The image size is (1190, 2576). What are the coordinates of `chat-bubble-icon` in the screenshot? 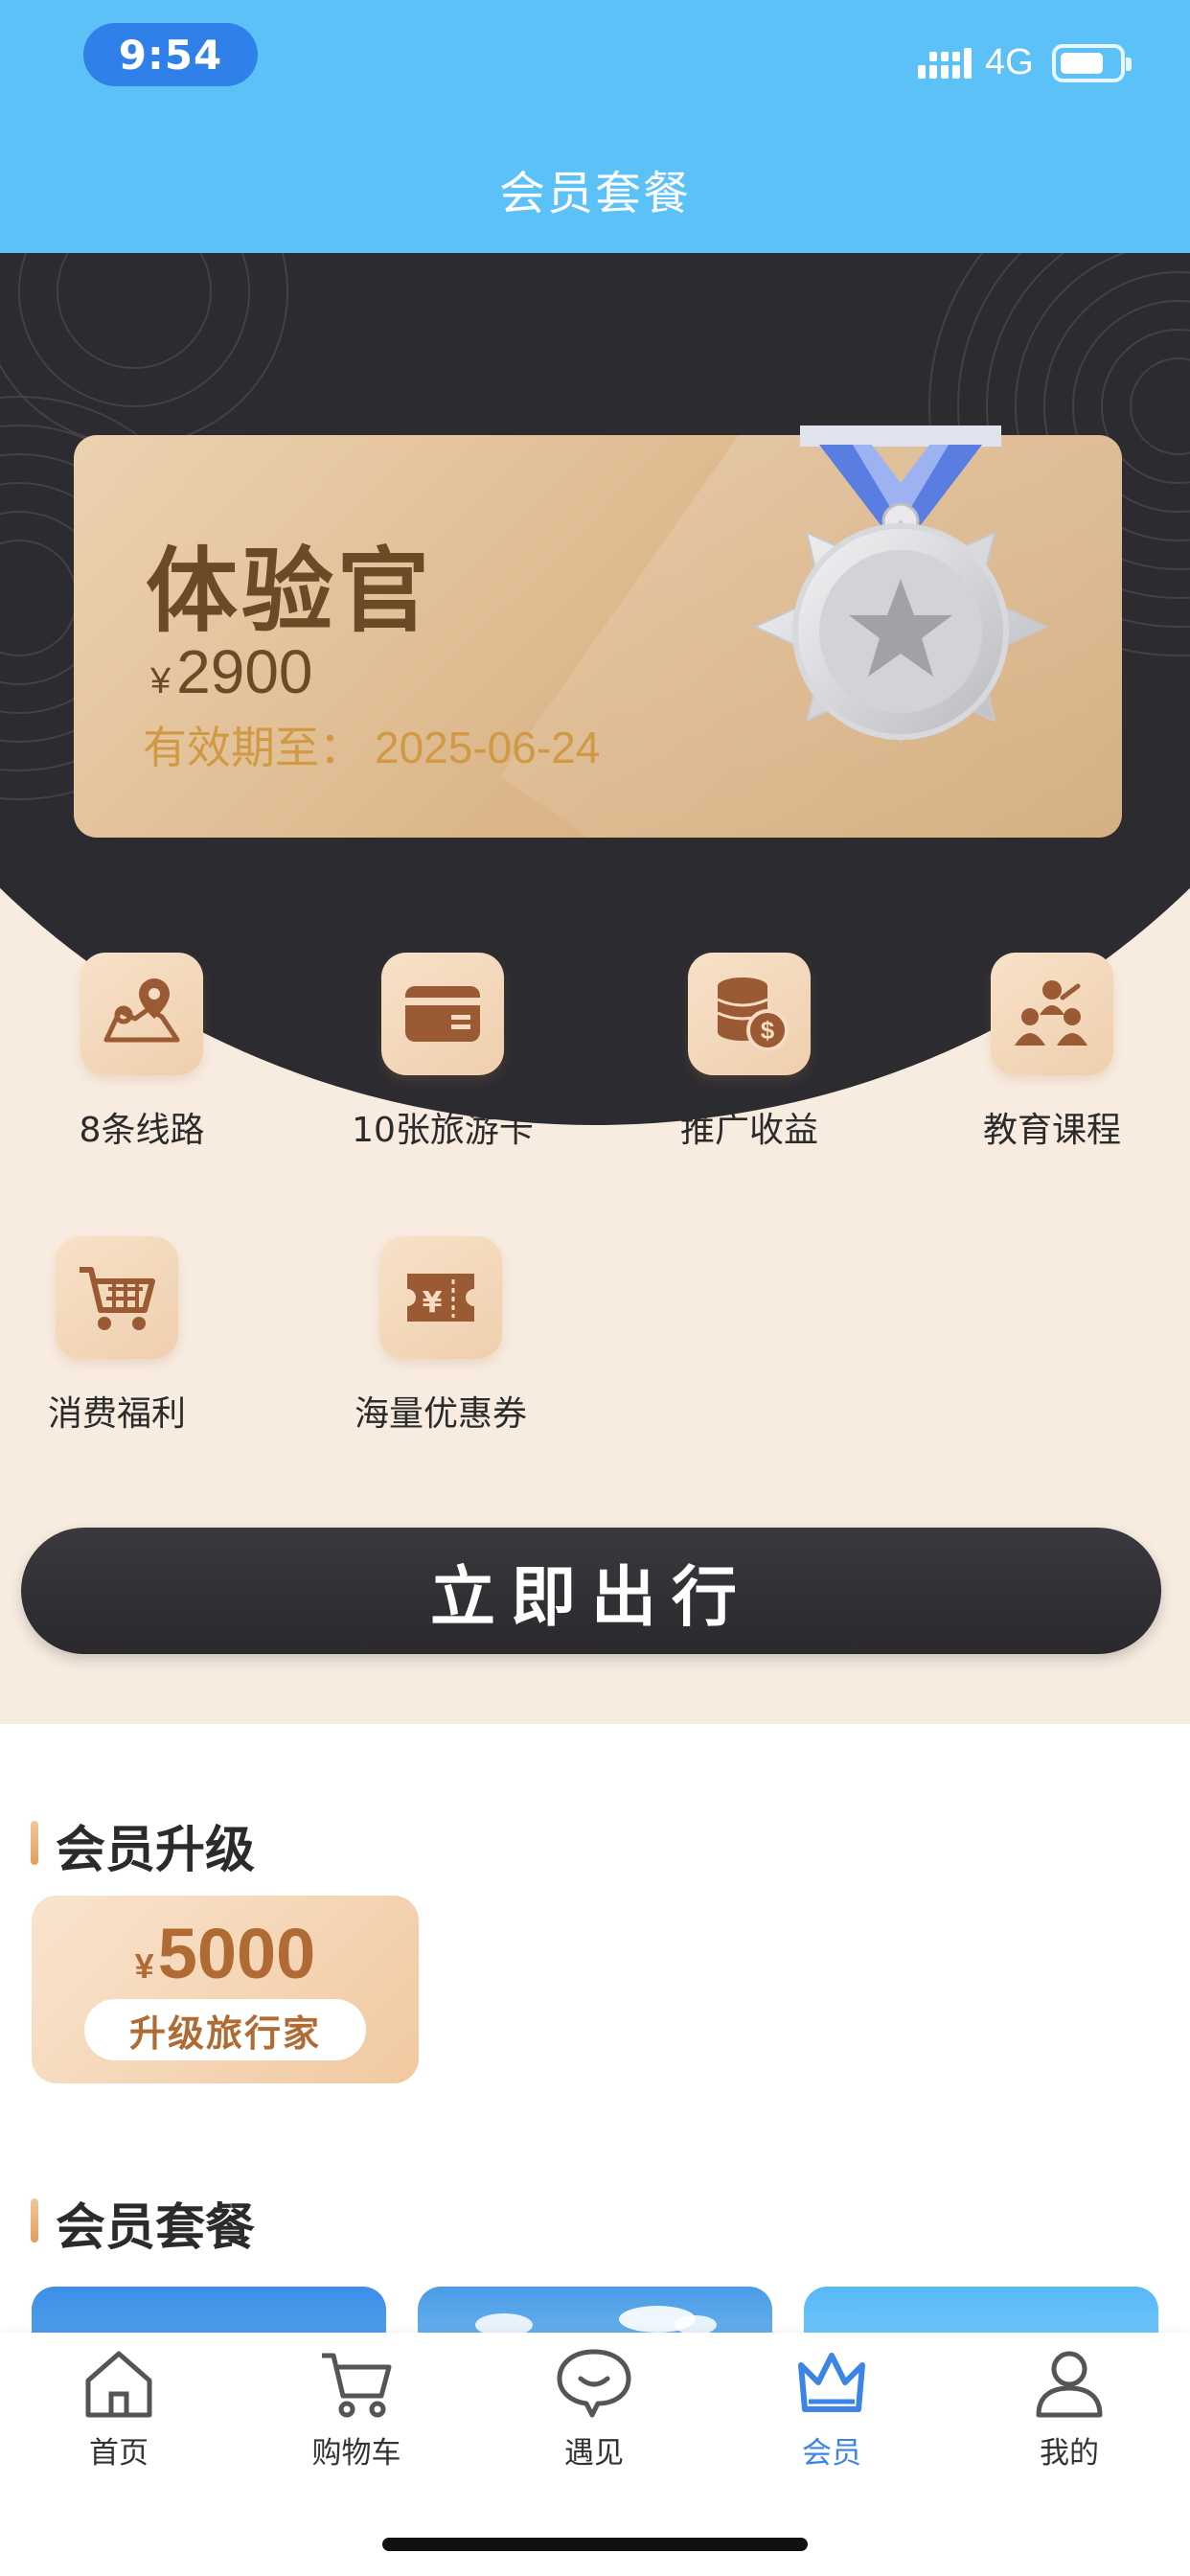 It's located at (594, 2383).